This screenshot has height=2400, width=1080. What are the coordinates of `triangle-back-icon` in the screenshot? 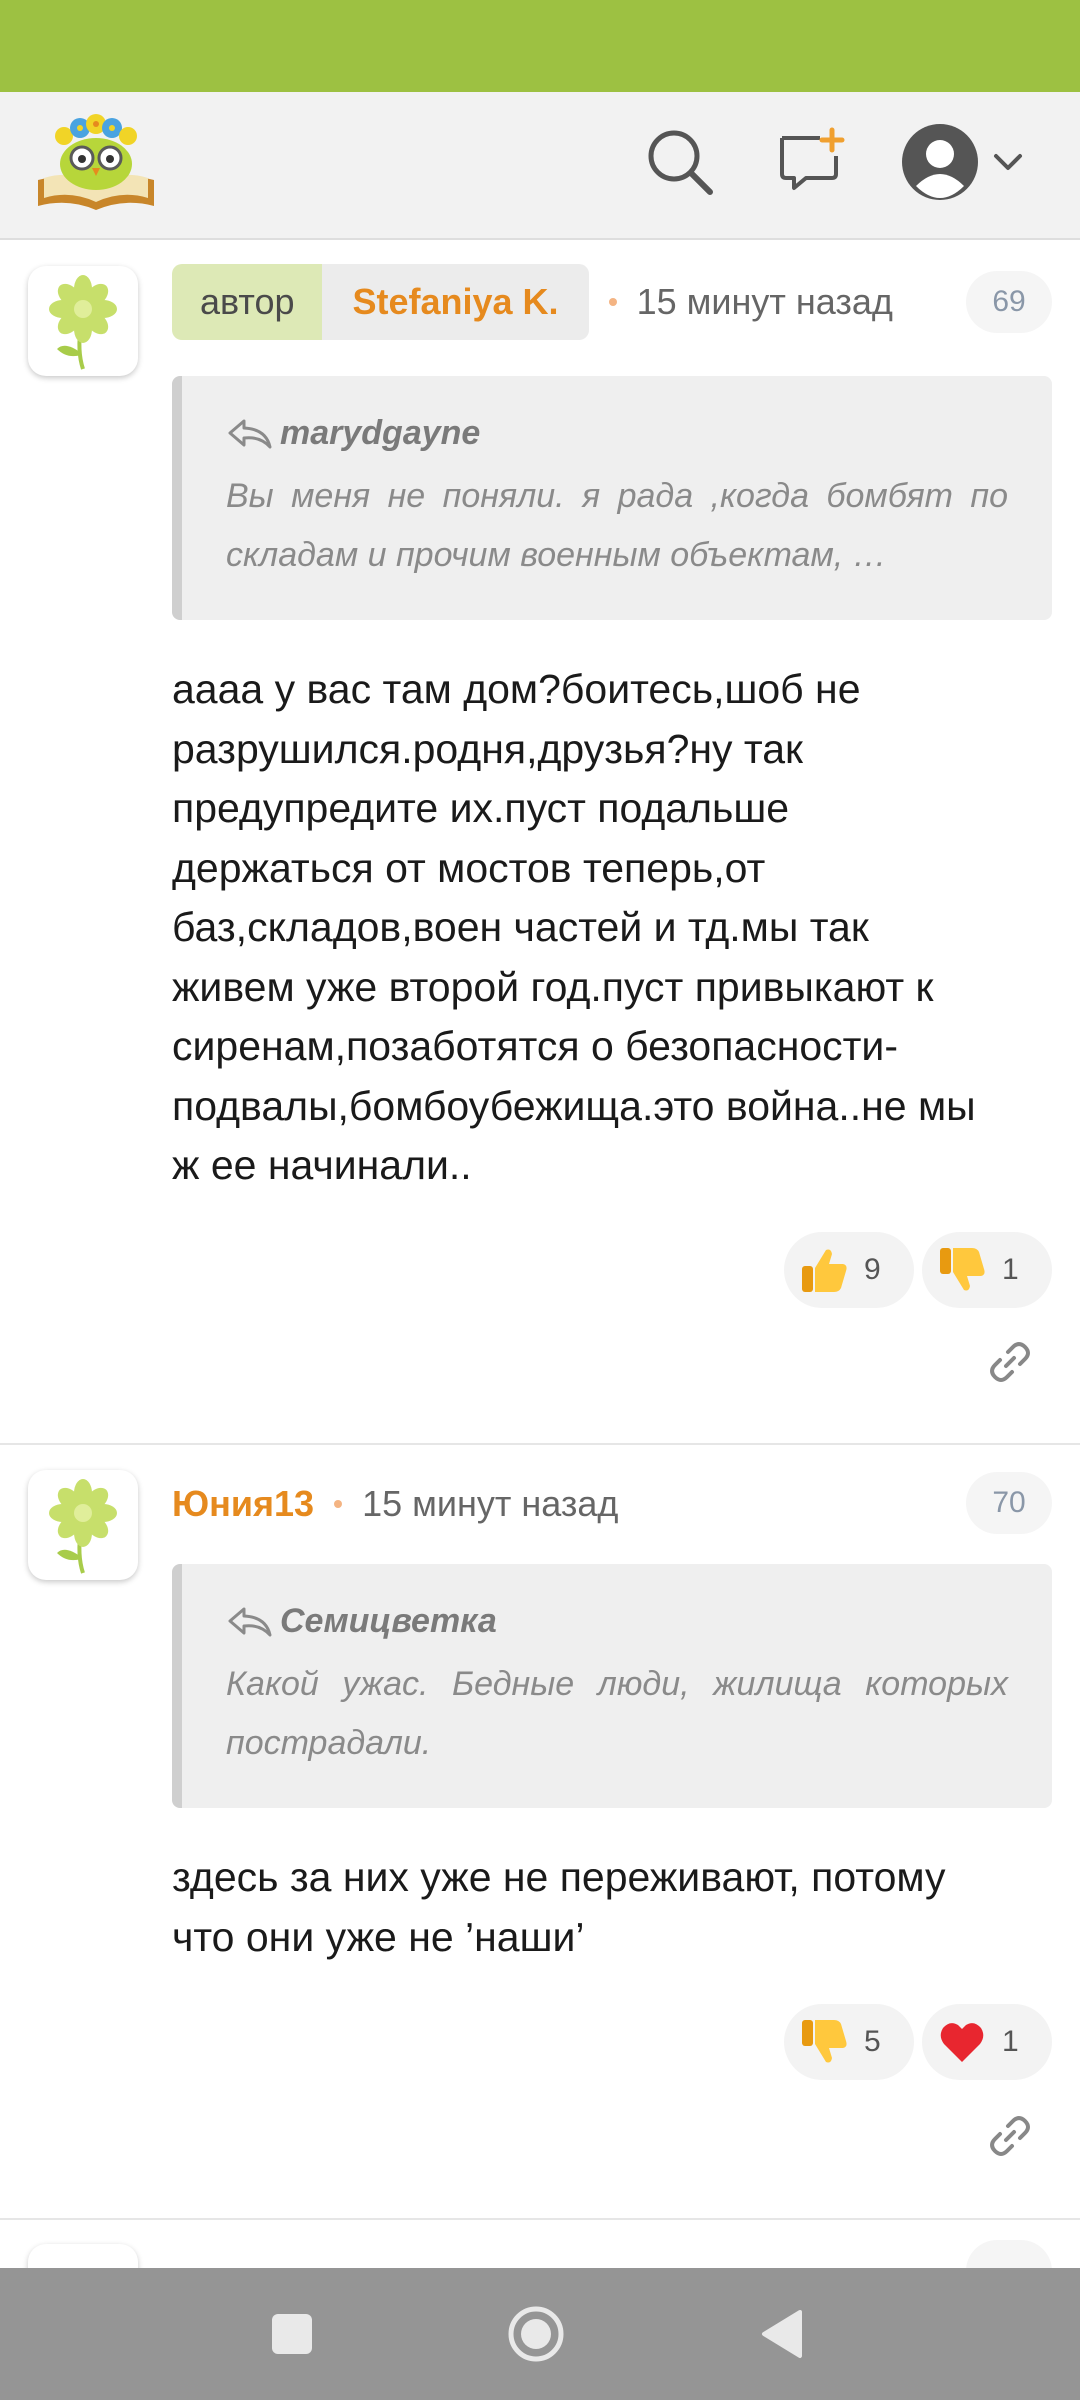 It's located at (782, 2334).